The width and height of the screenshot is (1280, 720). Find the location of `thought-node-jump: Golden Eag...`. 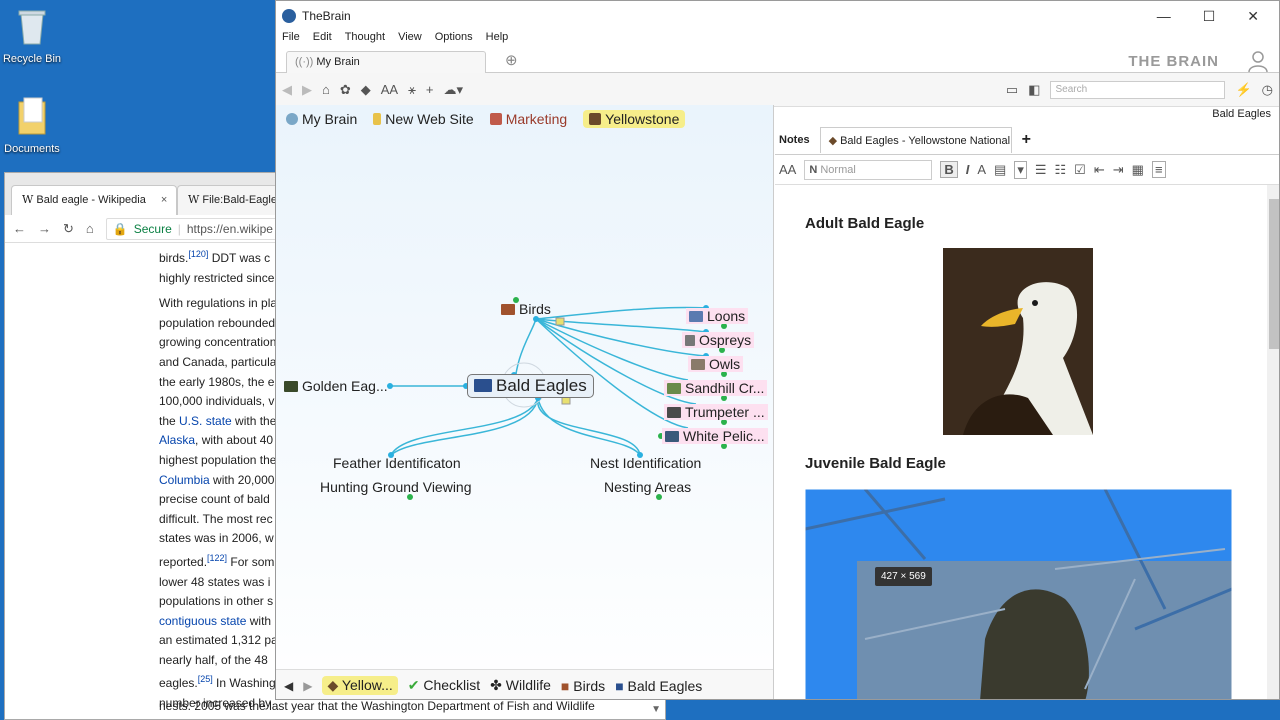

thought-node-jump: Golden Eag... is located at coordinates (336, 386).